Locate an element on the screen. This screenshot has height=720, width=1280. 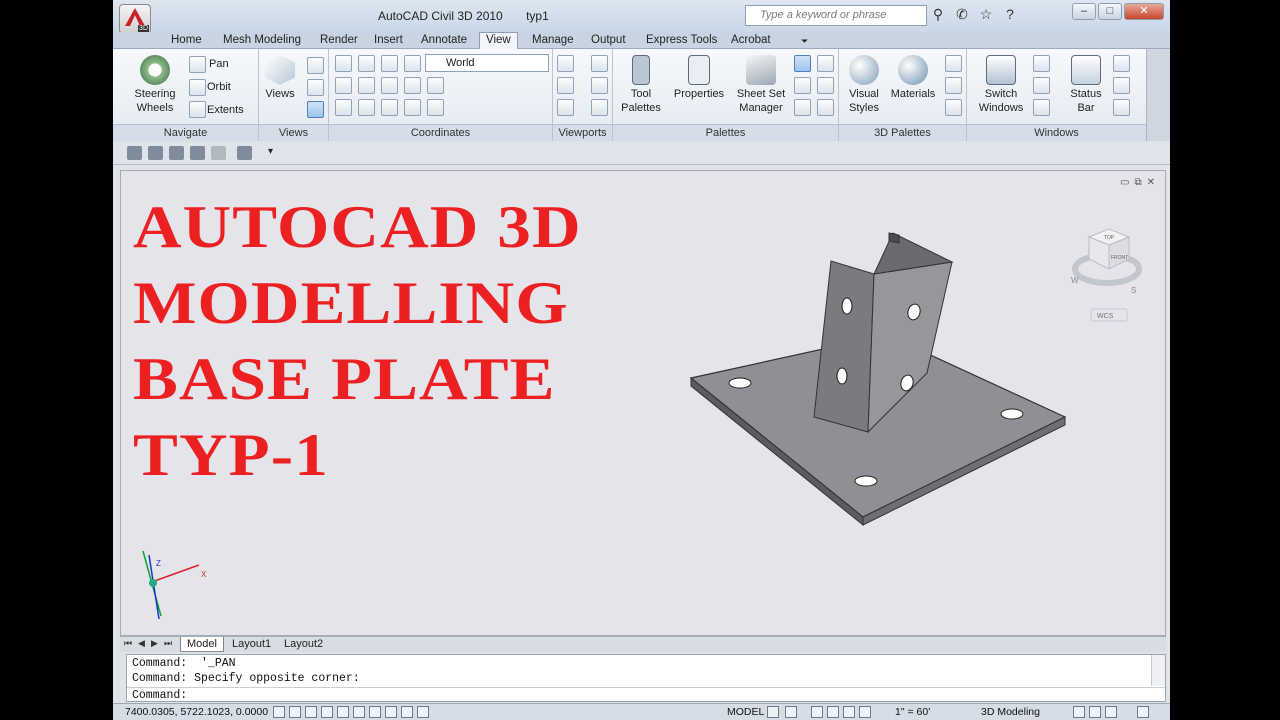
tab-mesh-modeling: Mesh Modeling is located at coordinates (262, 40).